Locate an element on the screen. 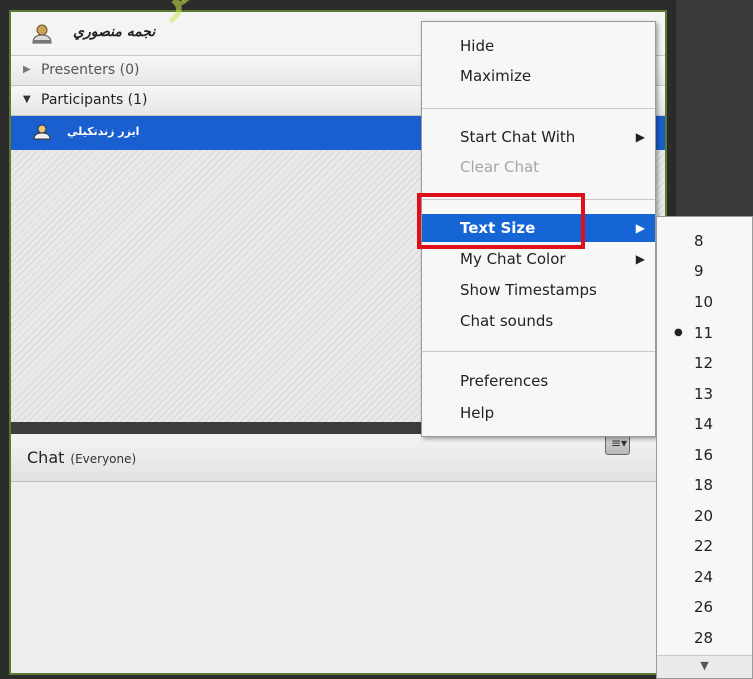  text-size-option: 26 is located at coordinates (703, 607).